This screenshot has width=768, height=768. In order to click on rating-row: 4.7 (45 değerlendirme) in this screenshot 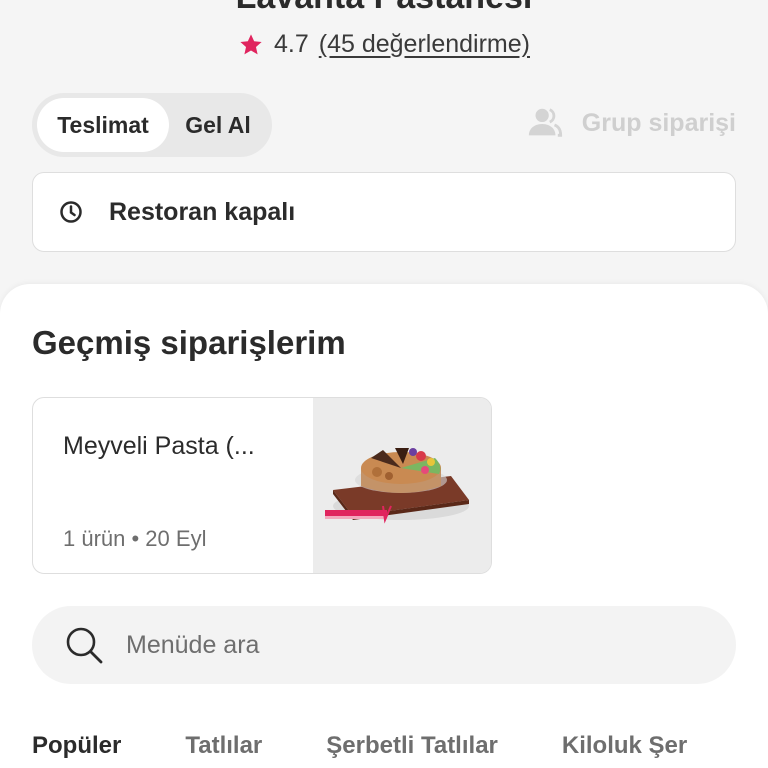, I will do `click(384, 44)`.